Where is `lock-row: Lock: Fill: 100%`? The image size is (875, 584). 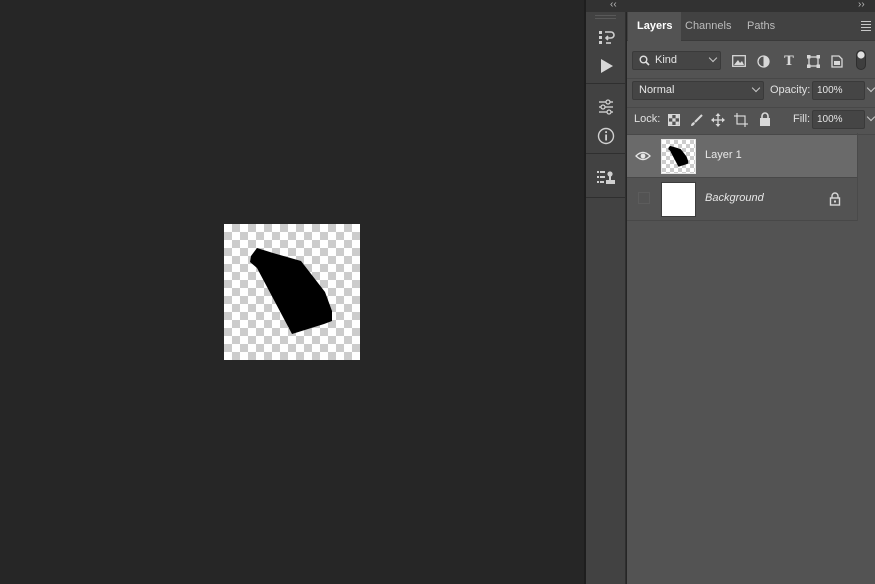
lock-row: Lock: Fill: 100% is located at coordinates (751, 120).